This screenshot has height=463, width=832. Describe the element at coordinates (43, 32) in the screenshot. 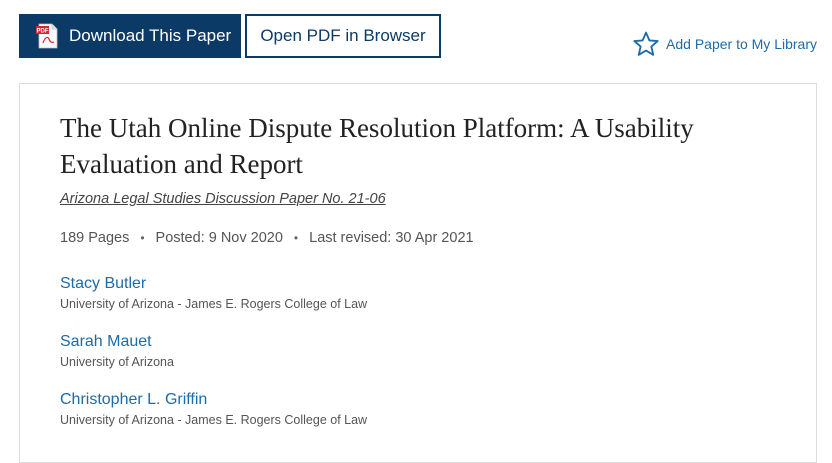

I see `svg-text: PDF` at that location.